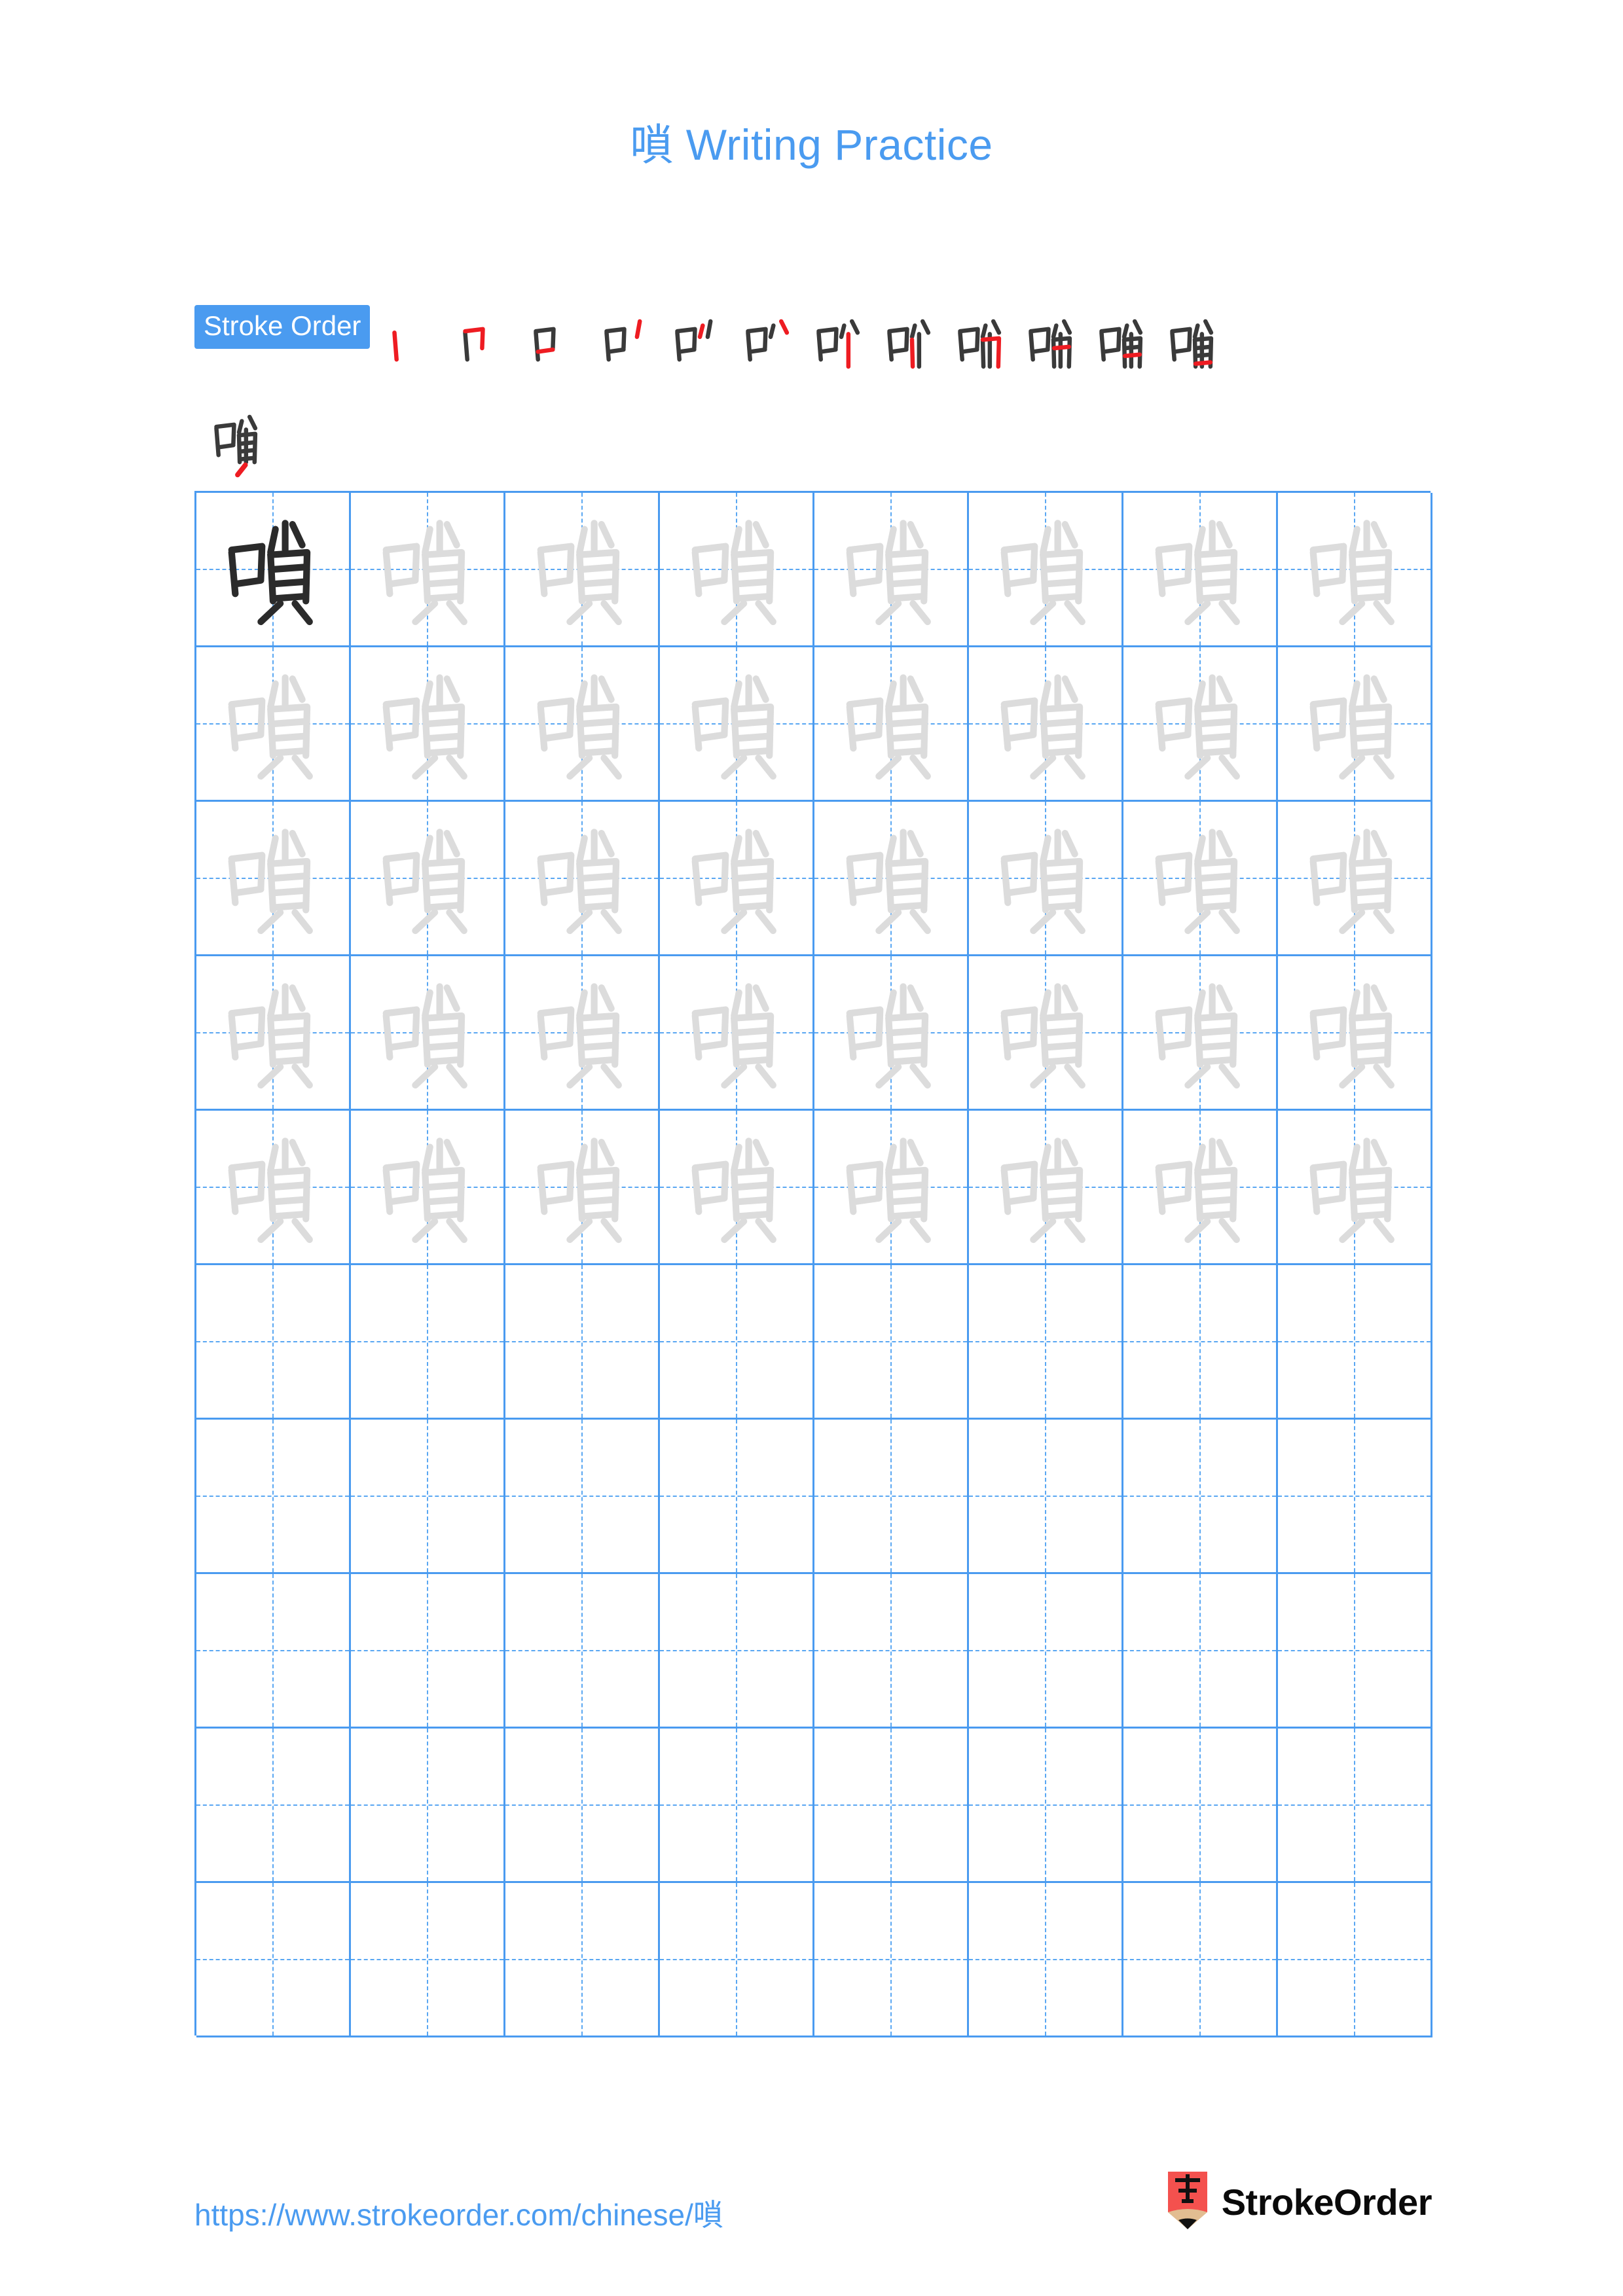  I want to click on brand-logo-group: StrokeOrder, so click(1298, 2202).